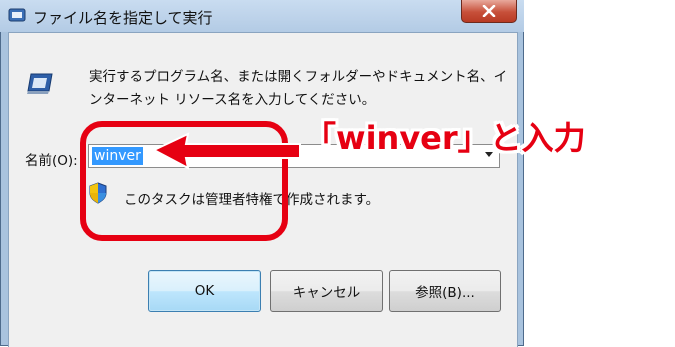 This screenshot has height=347, width=675. I want to click on close-button, so click(489, 11).